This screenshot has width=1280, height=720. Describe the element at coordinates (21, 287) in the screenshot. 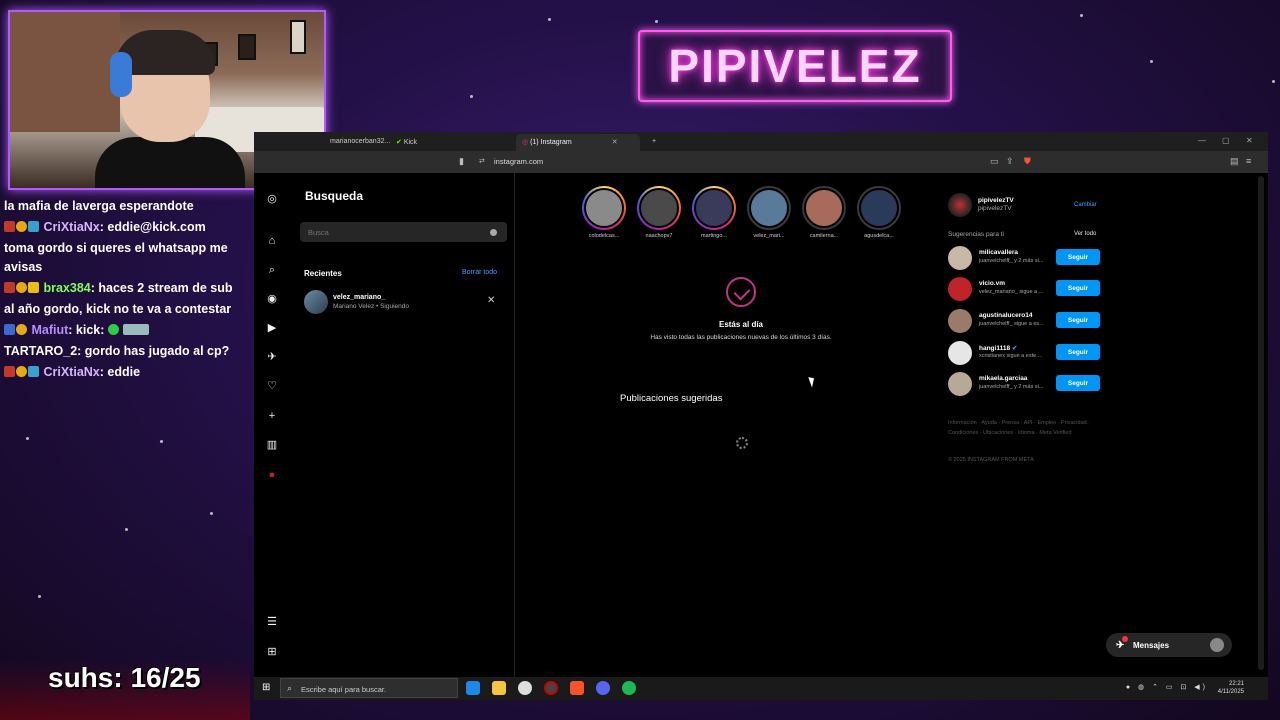

I see `gift-badge-icon` at that location.